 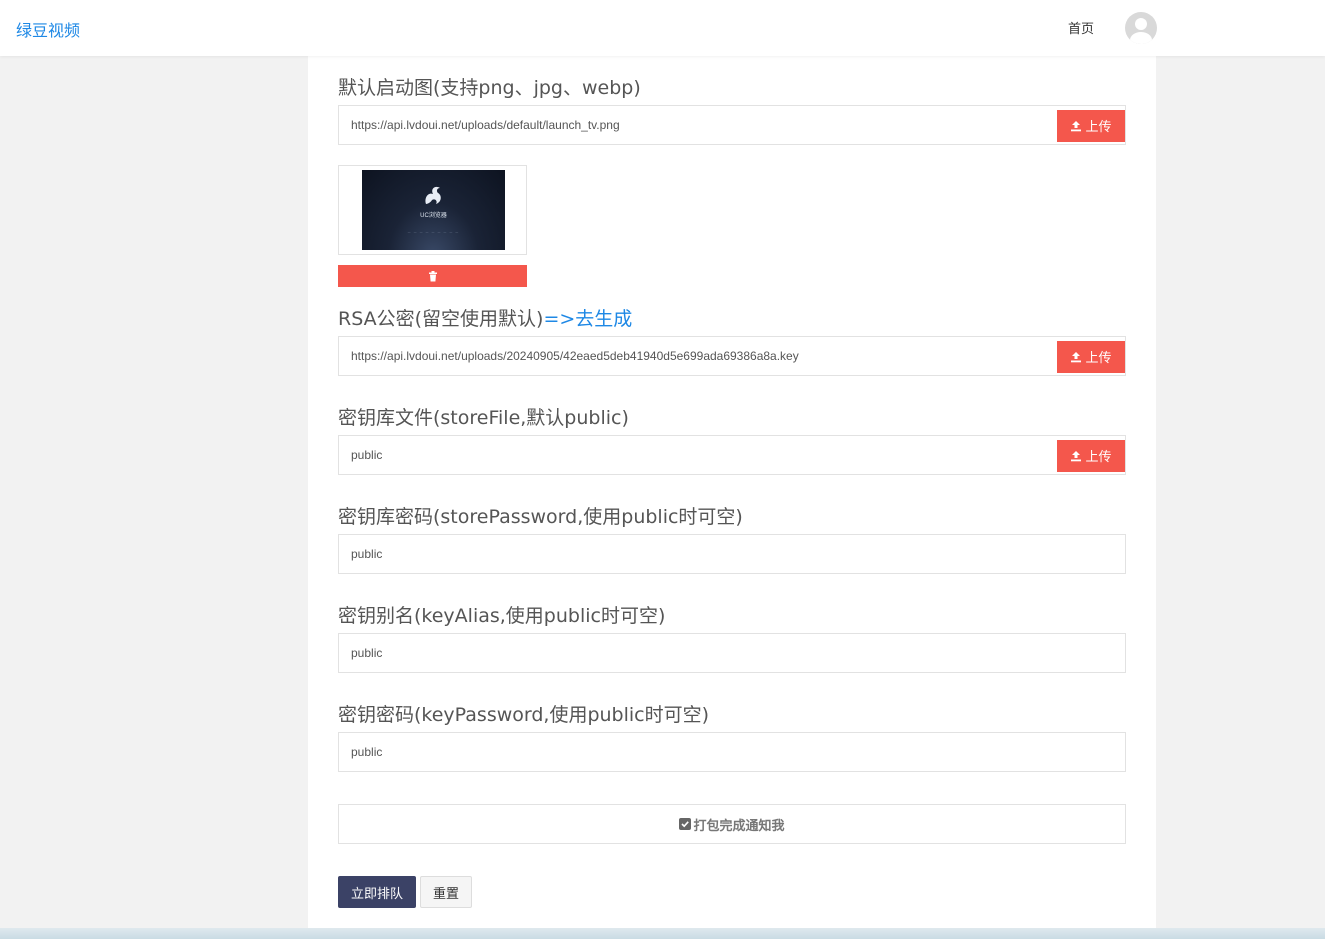 What do you see at coordinates (540, 517) in the screenshot?
I see `store-password-label: 密钥库密码(storePassword,使用public时可空)` at bounding box center [540, 517].